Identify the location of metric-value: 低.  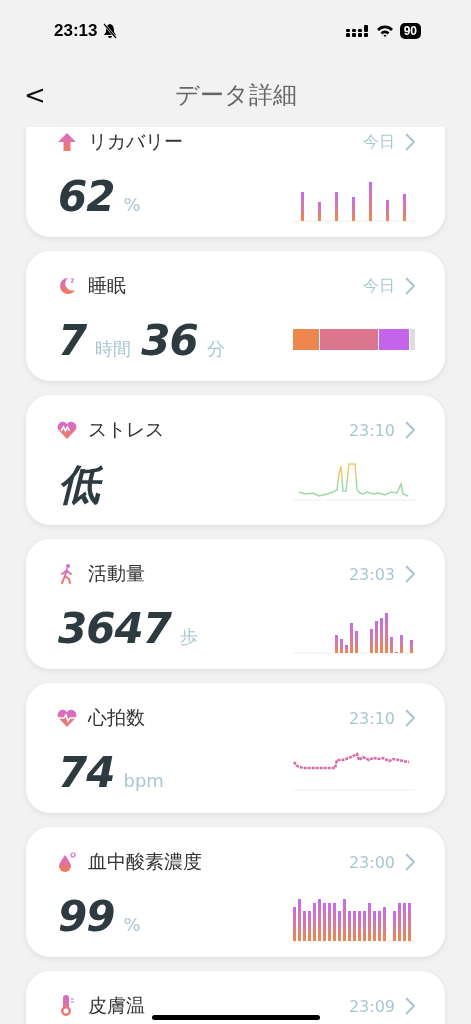
(80, 485).